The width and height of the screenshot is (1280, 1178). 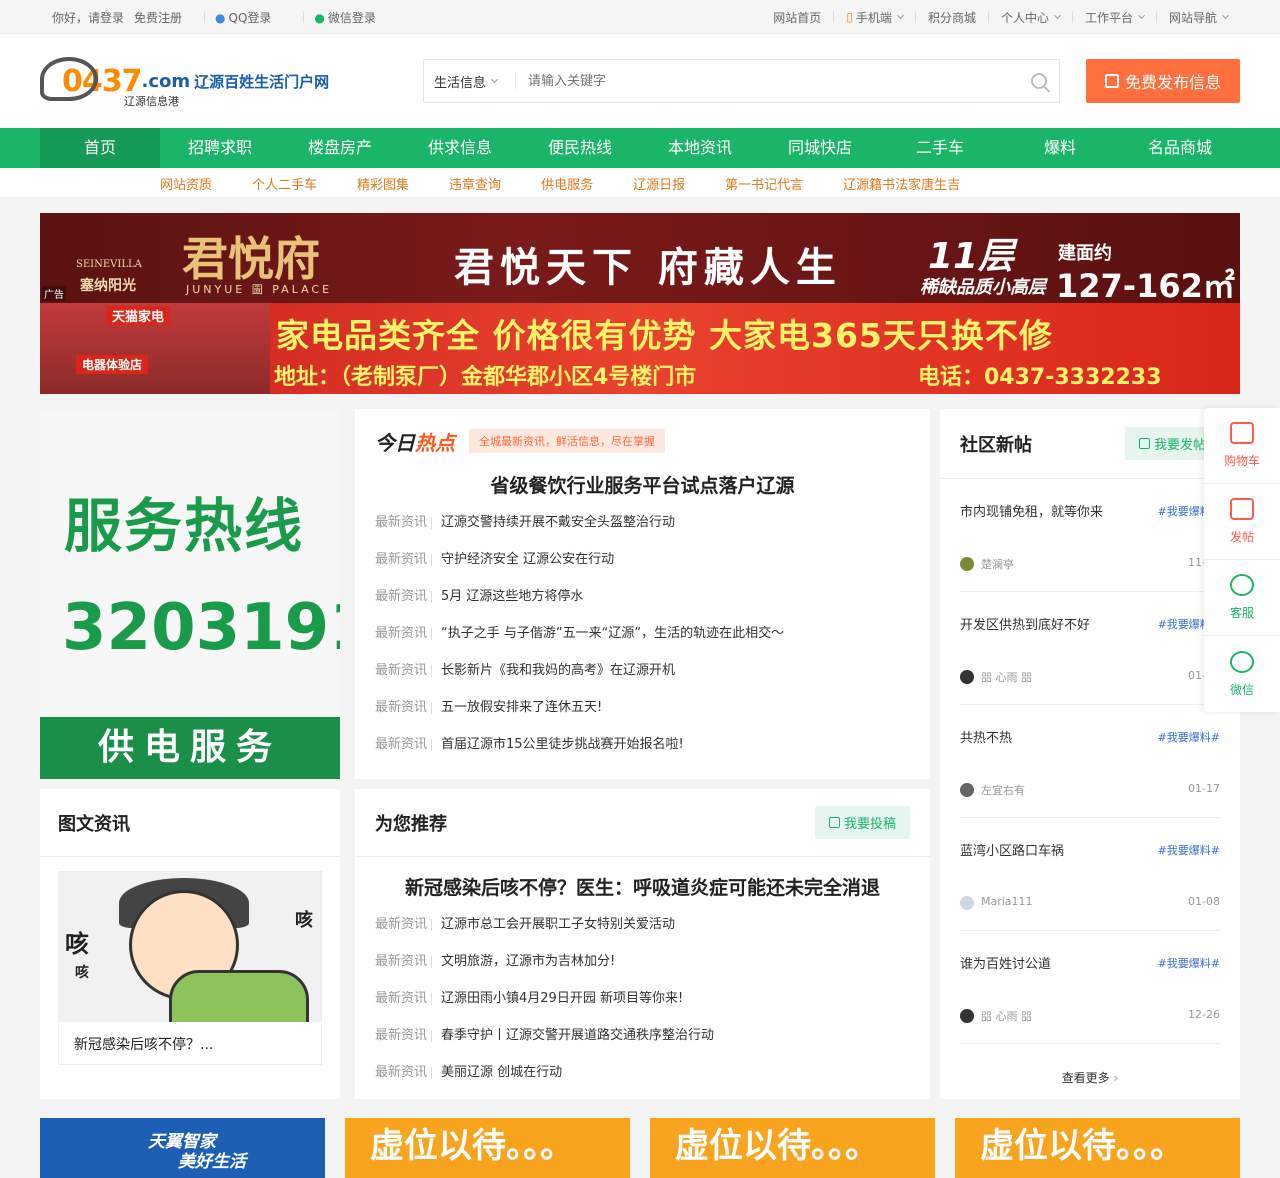 I want to click on today-headline: 省级餐饮行业服务平台试点落户辽源, so click(x=642, y=486).